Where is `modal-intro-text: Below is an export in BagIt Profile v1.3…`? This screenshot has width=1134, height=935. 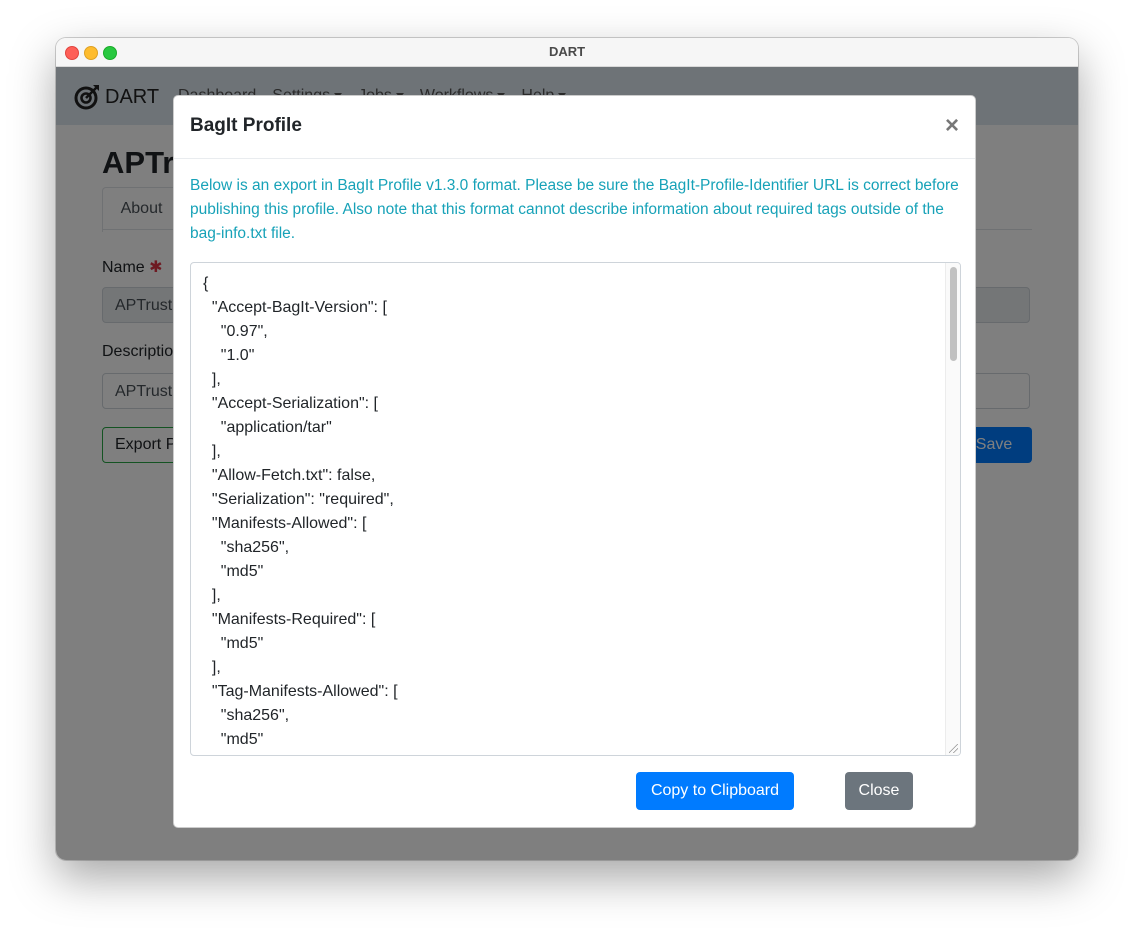 modal-intro-text: Below is an export in BagIt Profile v1.3… is located at coordinates (574, 209).